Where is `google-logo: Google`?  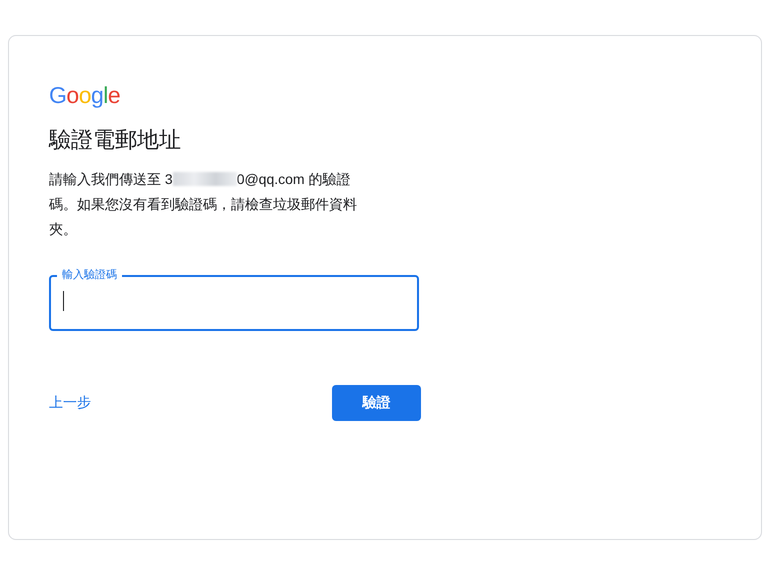 google-logo: Google is located at coordinates (84, 95).